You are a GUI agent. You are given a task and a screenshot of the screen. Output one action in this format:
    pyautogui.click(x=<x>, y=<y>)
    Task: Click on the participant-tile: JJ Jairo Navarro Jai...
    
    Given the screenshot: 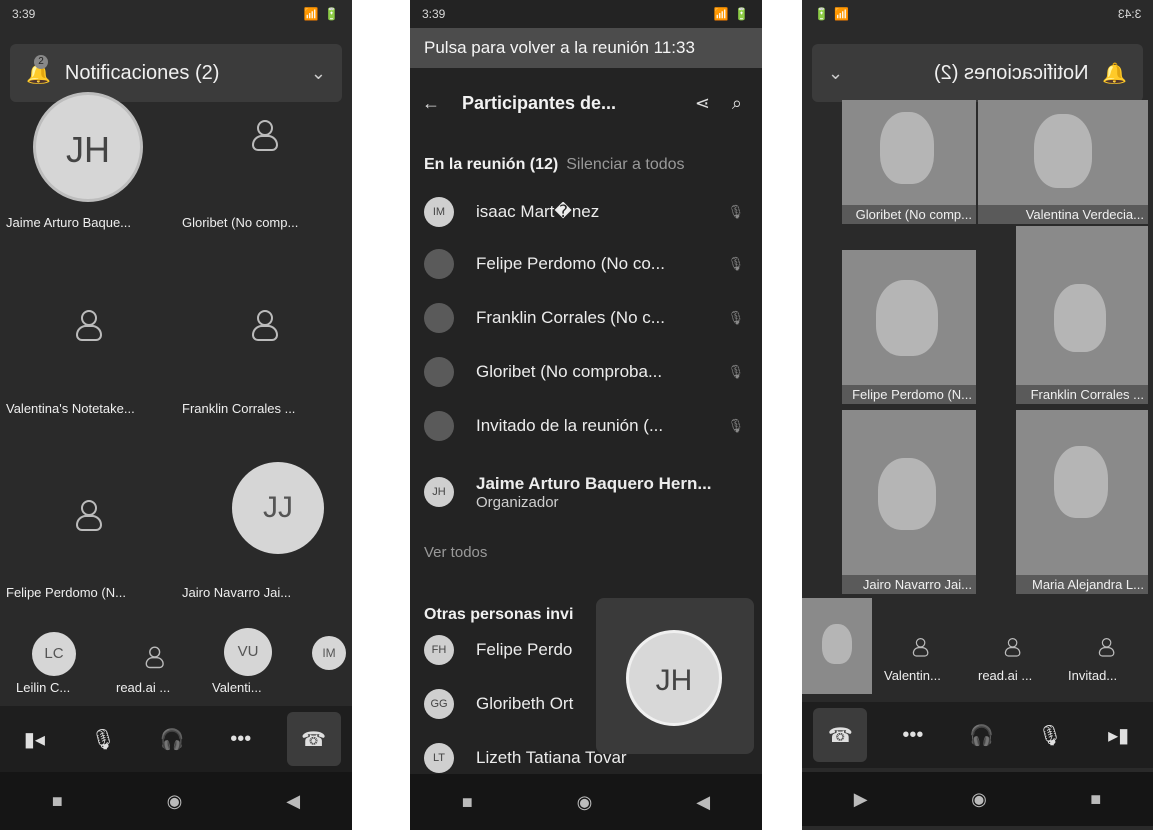 What is the action you would take?
    pyautogui.click(x=264, y=531)
    